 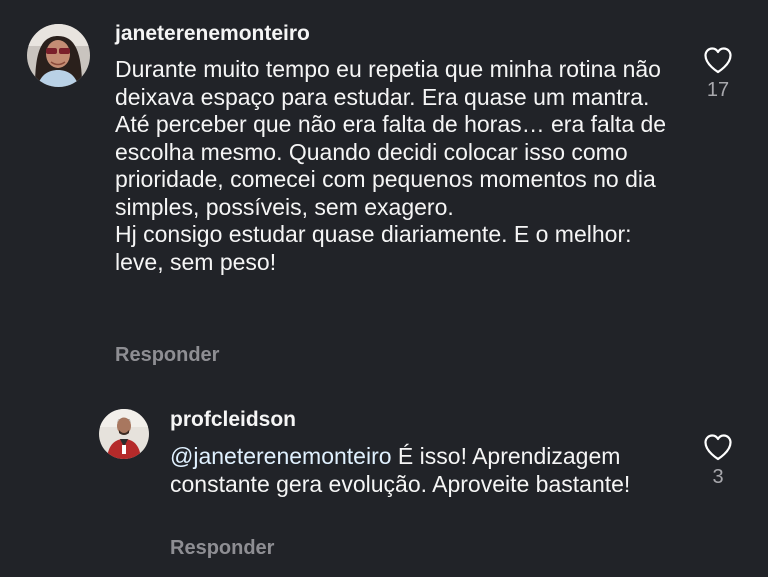 I want to click on comment-username: profcleidson, so click(x=233, y=420).